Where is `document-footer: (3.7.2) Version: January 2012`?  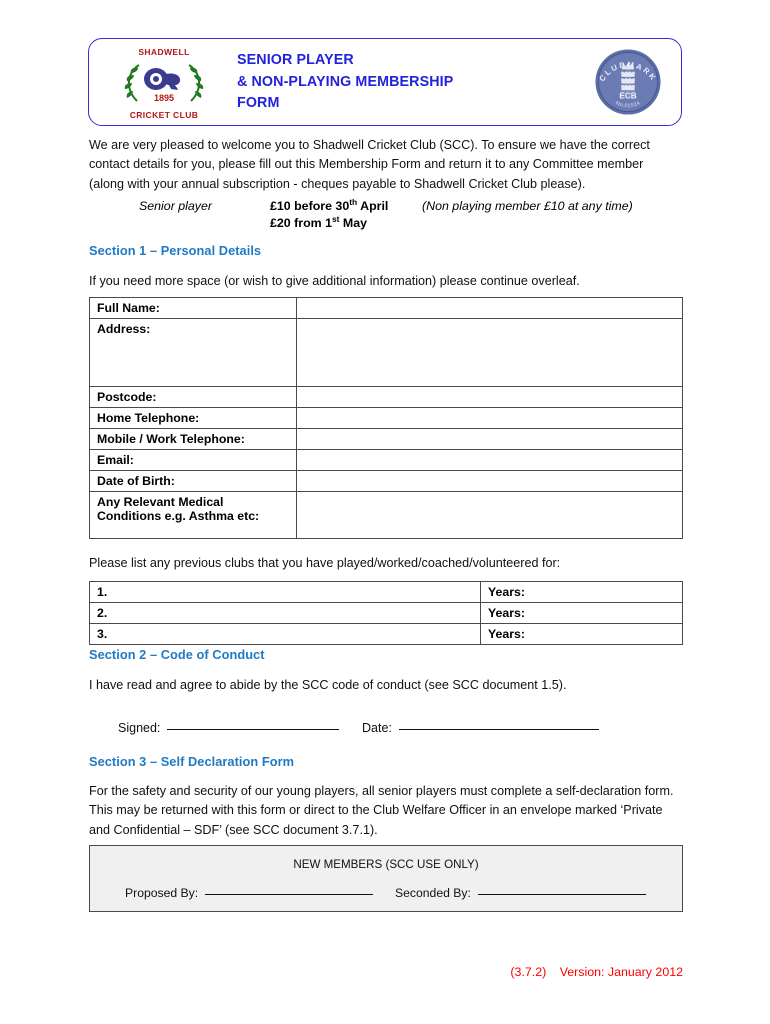
document-footer: (3.7.2) Version: January 2012 is located at coordinates (341, 972).